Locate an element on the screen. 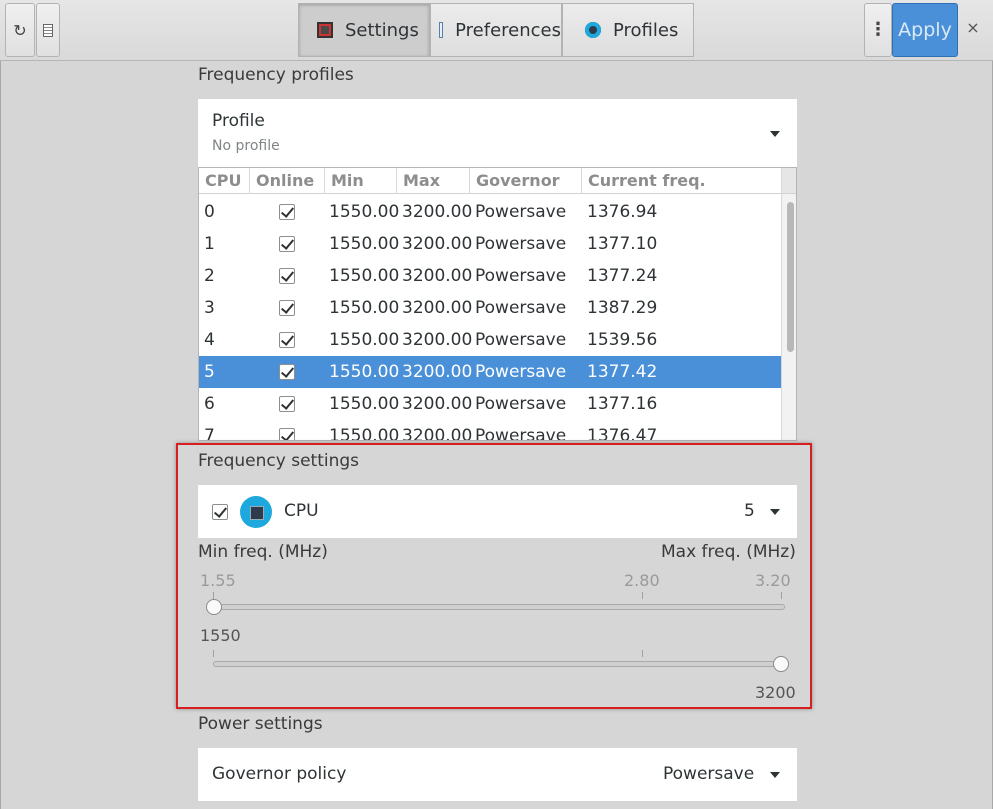 This screenshot has width=993, height=809. cpu-enable-checkbox is located at coordinates (220, 512).